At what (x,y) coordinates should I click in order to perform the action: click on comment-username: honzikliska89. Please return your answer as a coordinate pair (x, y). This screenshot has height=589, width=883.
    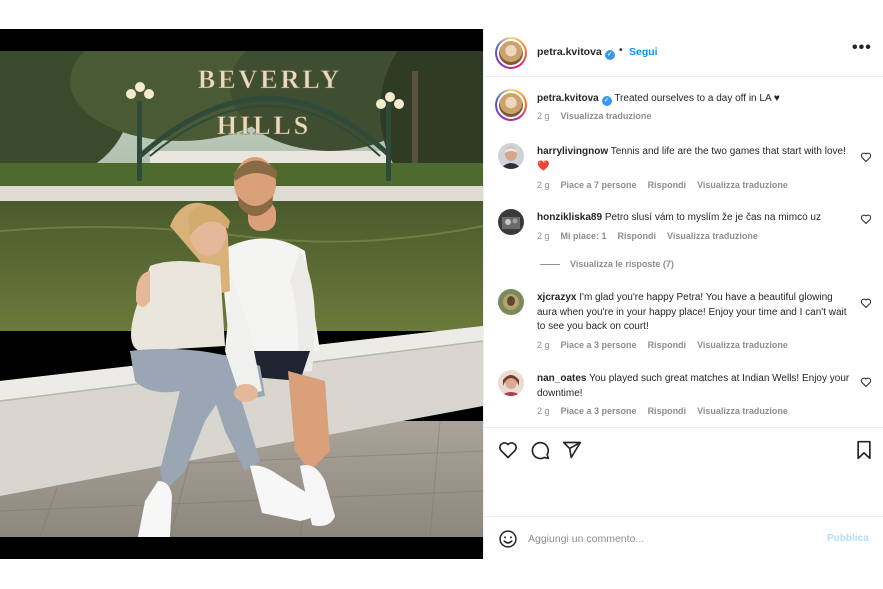
    Looking at the image, I should click on (569, 217).